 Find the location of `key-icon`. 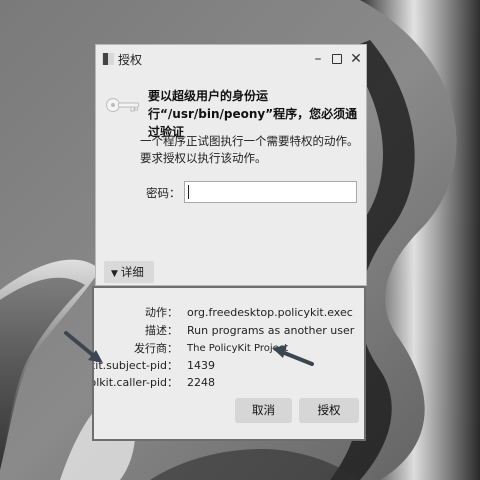

key-icon is located at coordinates (122, 105).